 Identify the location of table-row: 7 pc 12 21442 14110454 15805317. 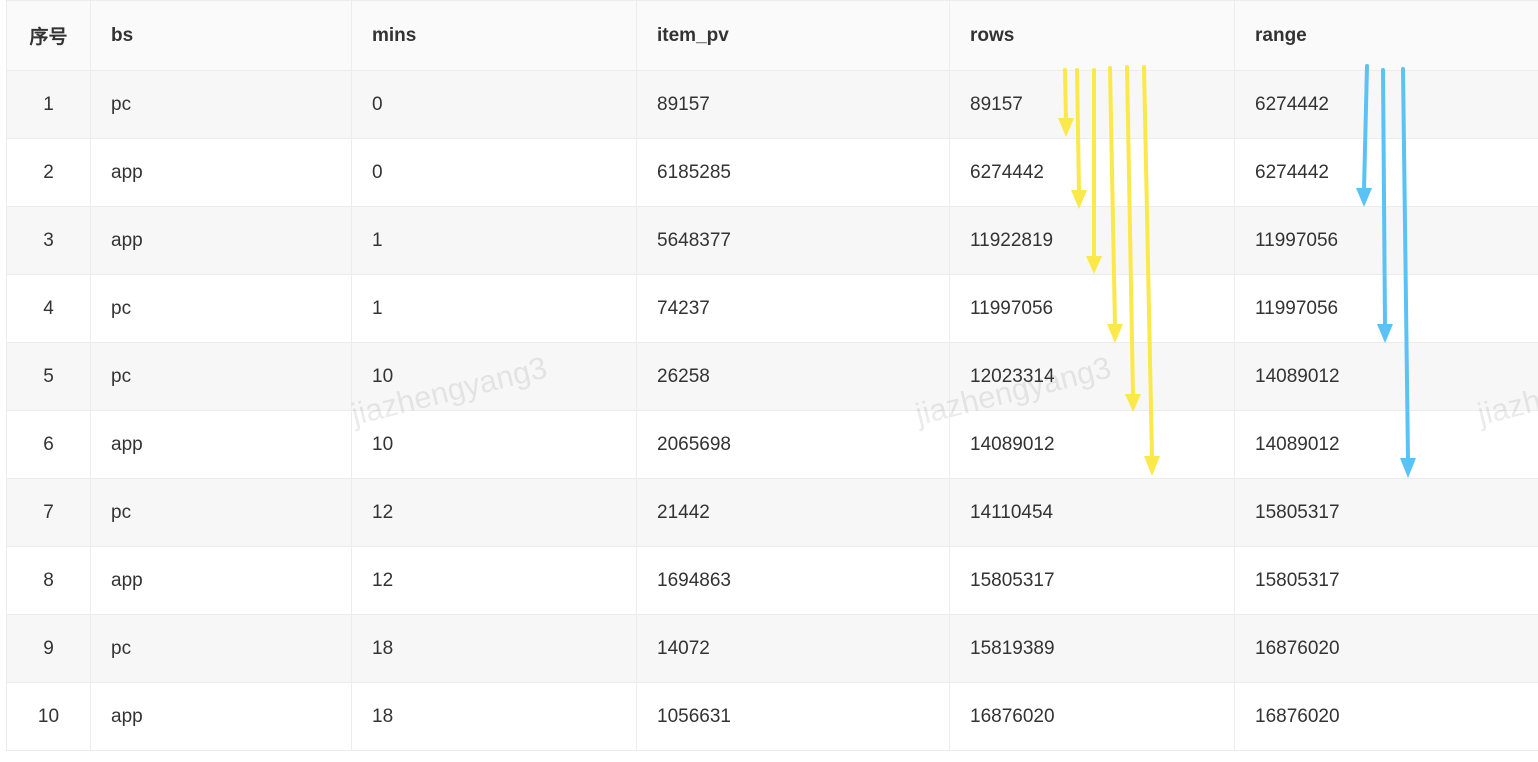
(772, 512).